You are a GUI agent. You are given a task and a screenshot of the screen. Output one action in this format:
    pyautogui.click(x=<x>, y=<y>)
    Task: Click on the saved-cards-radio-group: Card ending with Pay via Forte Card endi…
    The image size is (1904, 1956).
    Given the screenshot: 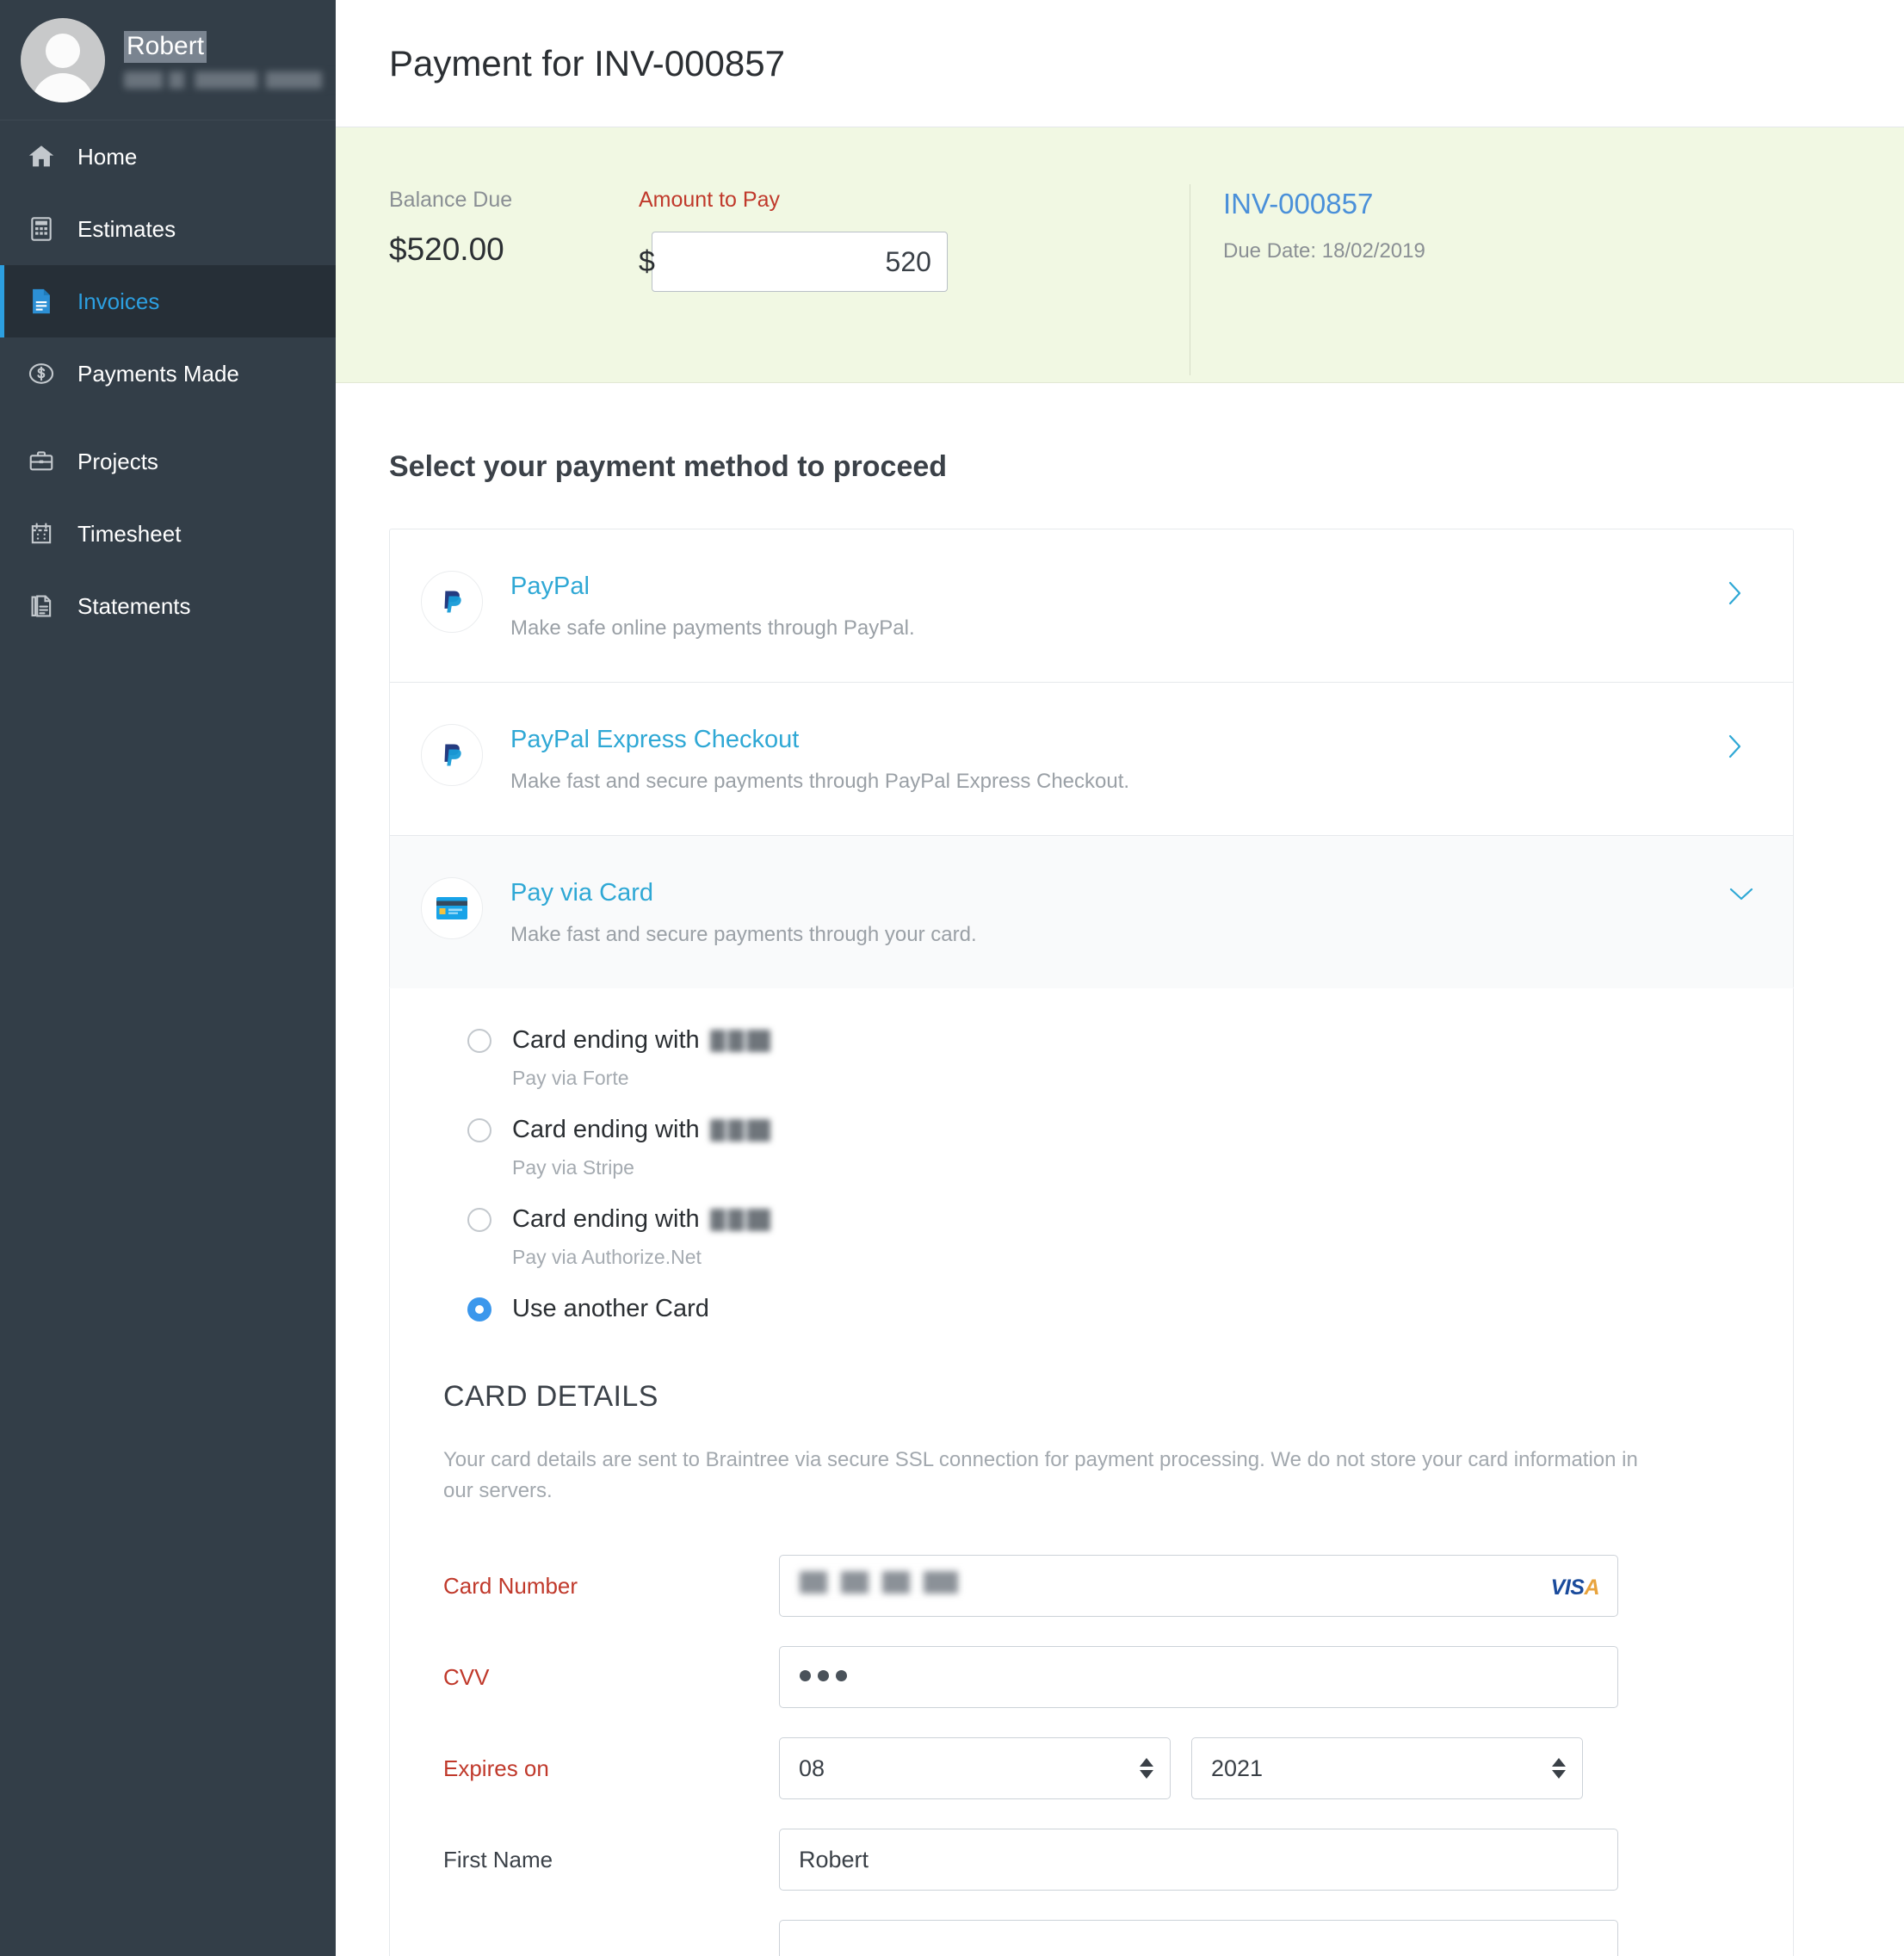 What is the action you would take?
    pyautogui.click(x=1091, y=1174)
    